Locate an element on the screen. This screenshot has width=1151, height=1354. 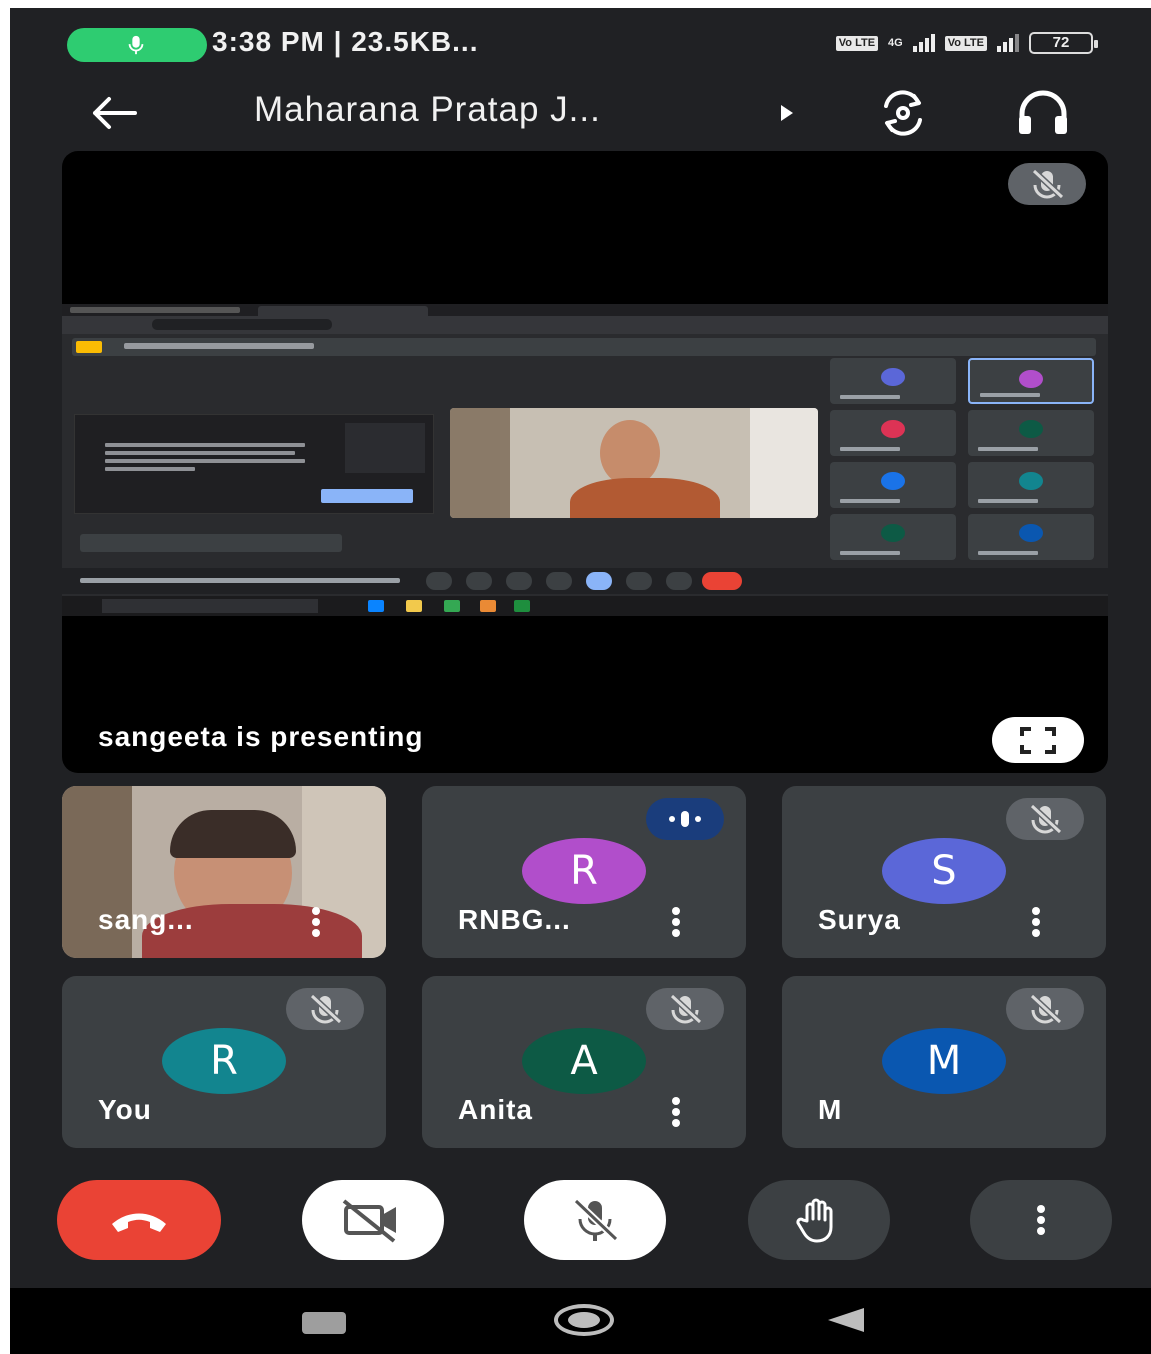
end-call-icon is located at coordinates (139, 1222).